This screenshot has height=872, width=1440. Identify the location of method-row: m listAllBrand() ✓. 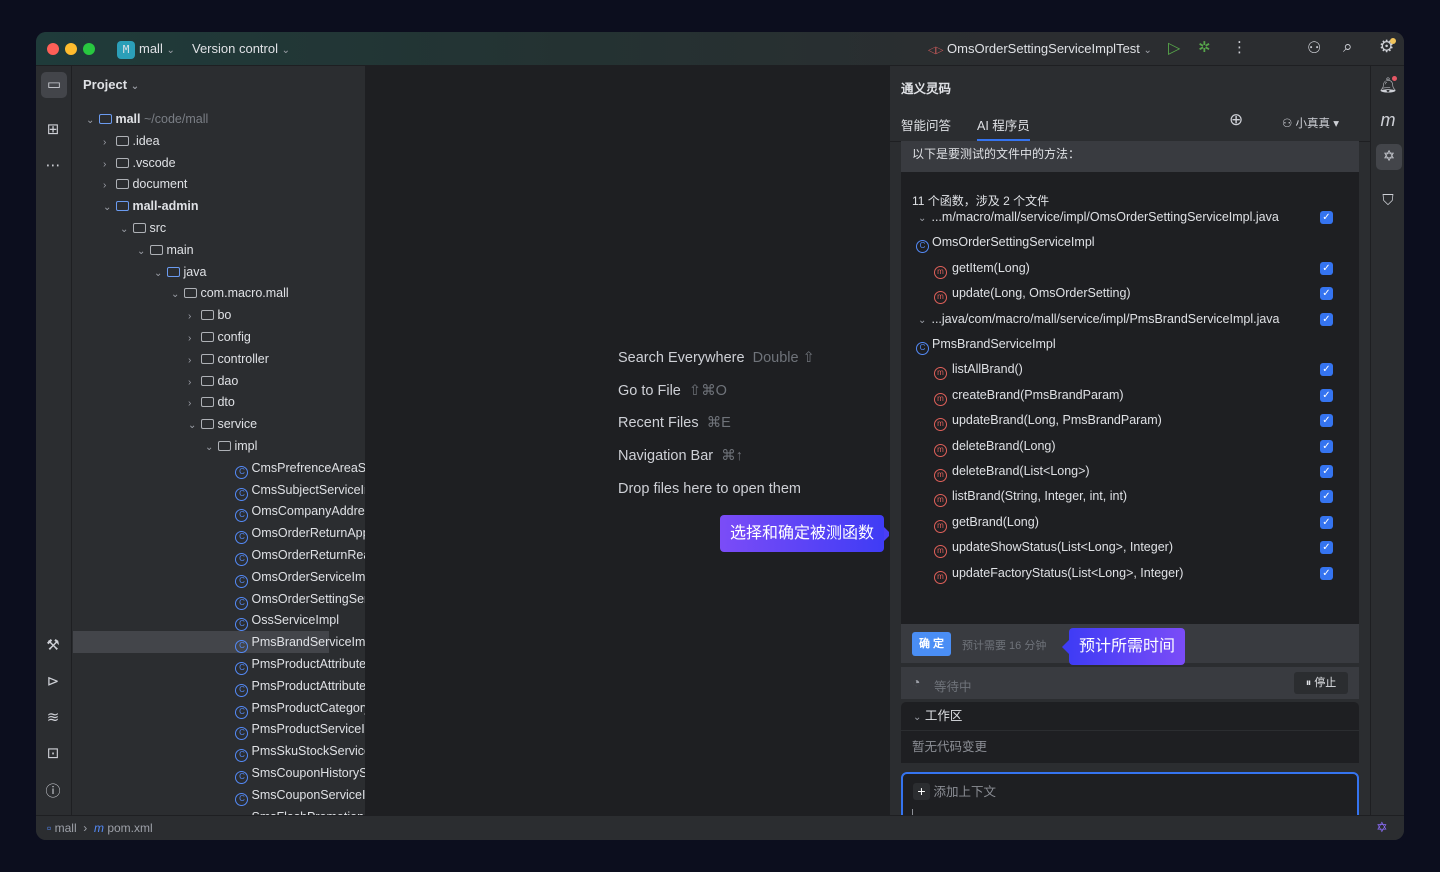
(1123, 369).